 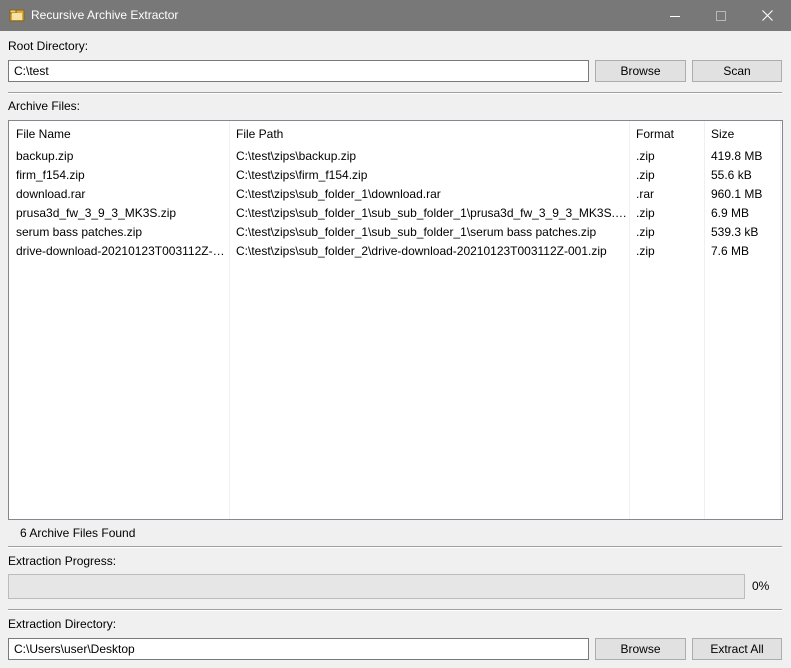 What do you see at coordinates (50, 175) in the screenshot?
I see `cell-file-name: firm_f154.zip` at bounding box center [50, 175].